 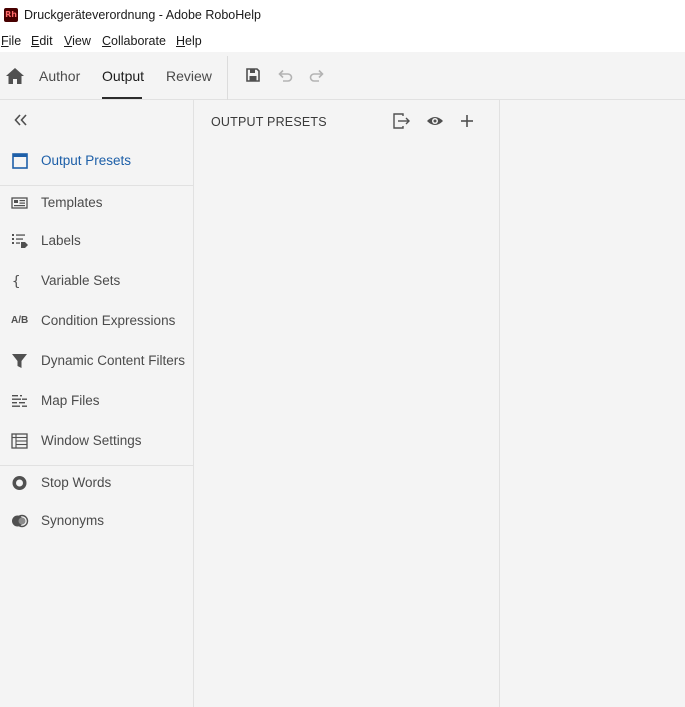 I want to click on menu-bar: File Edit View Collaborate Help, so click(x=342, y=41).